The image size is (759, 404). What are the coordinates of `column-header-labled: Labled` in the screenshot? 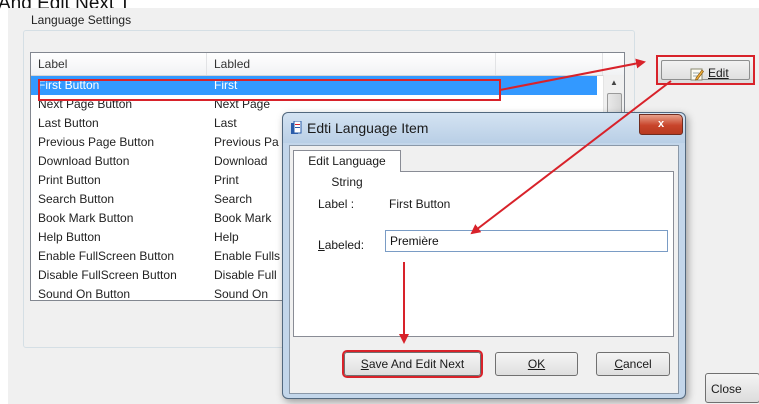 It's located at (351, 64).